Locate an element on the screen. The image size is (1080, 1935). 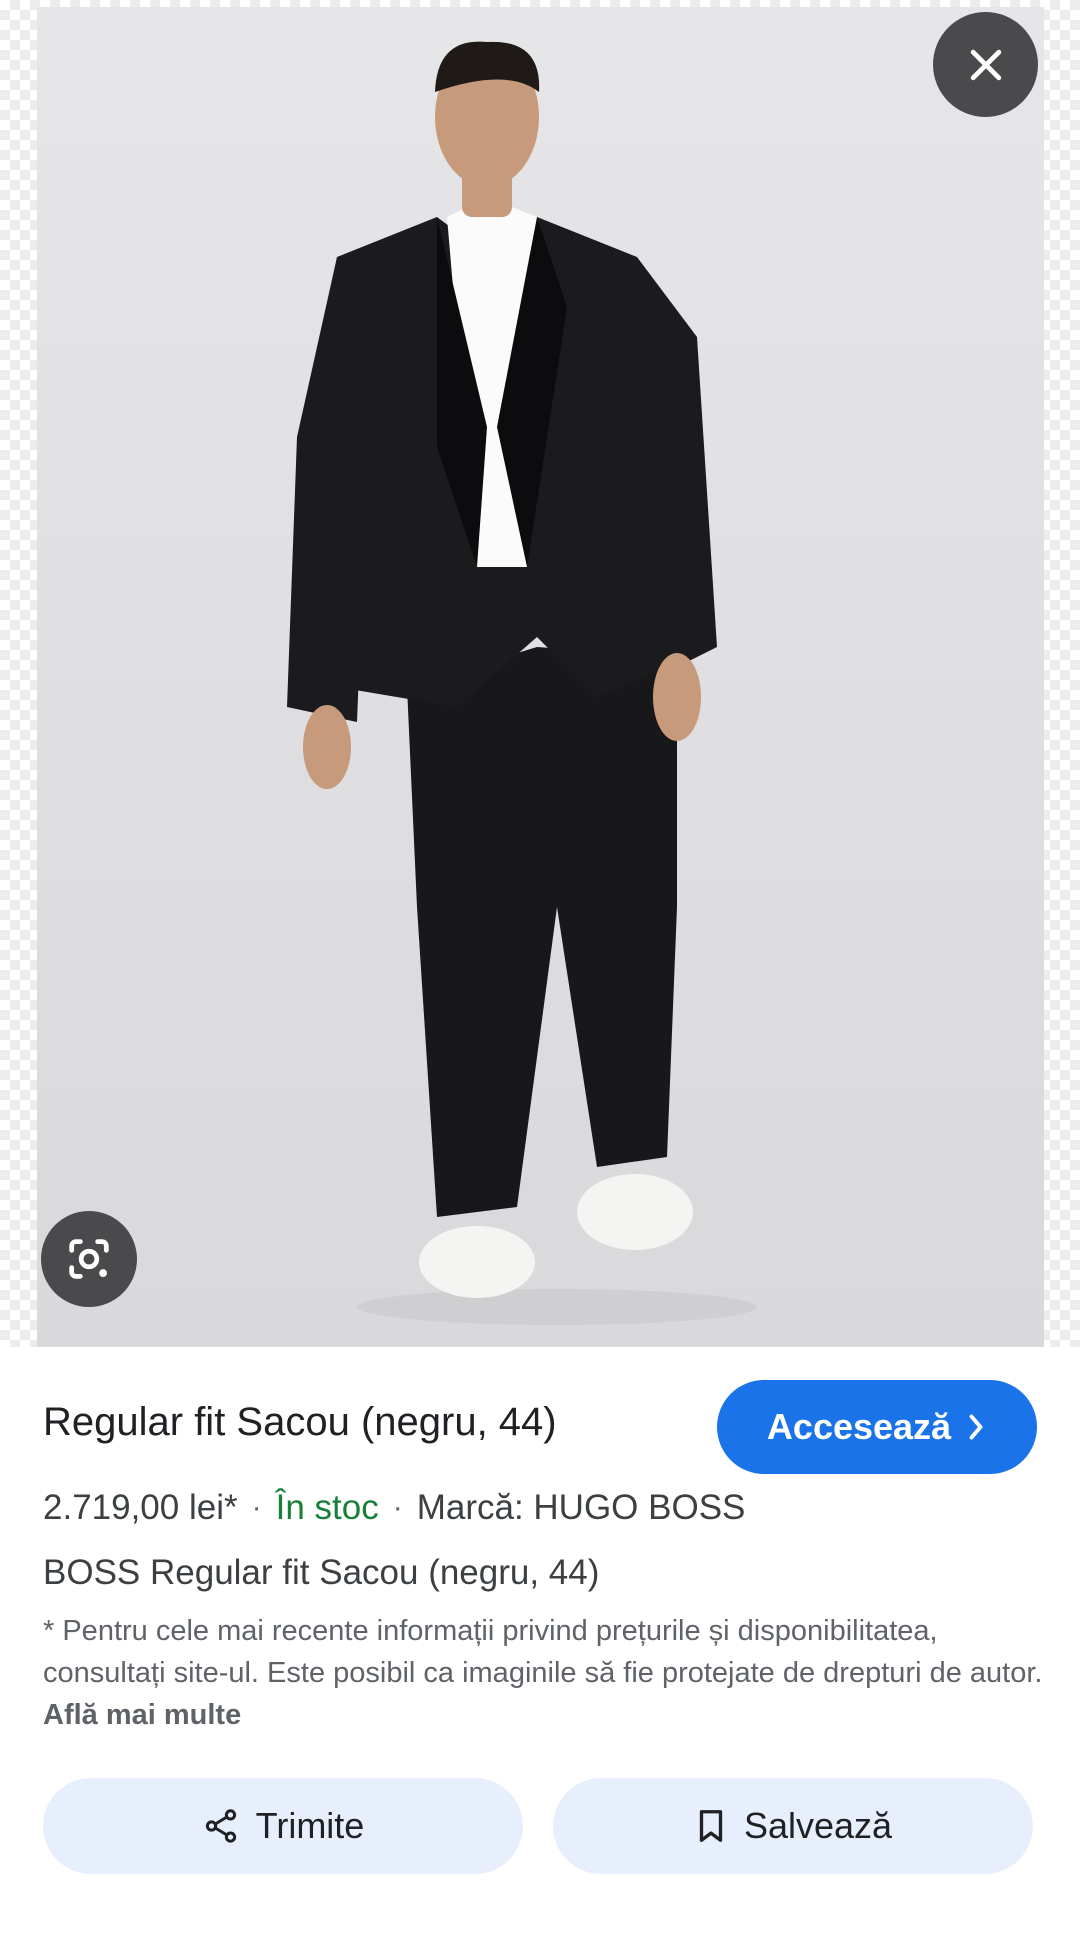
visit-button: Accesează is located at coordinates (877, 1427).